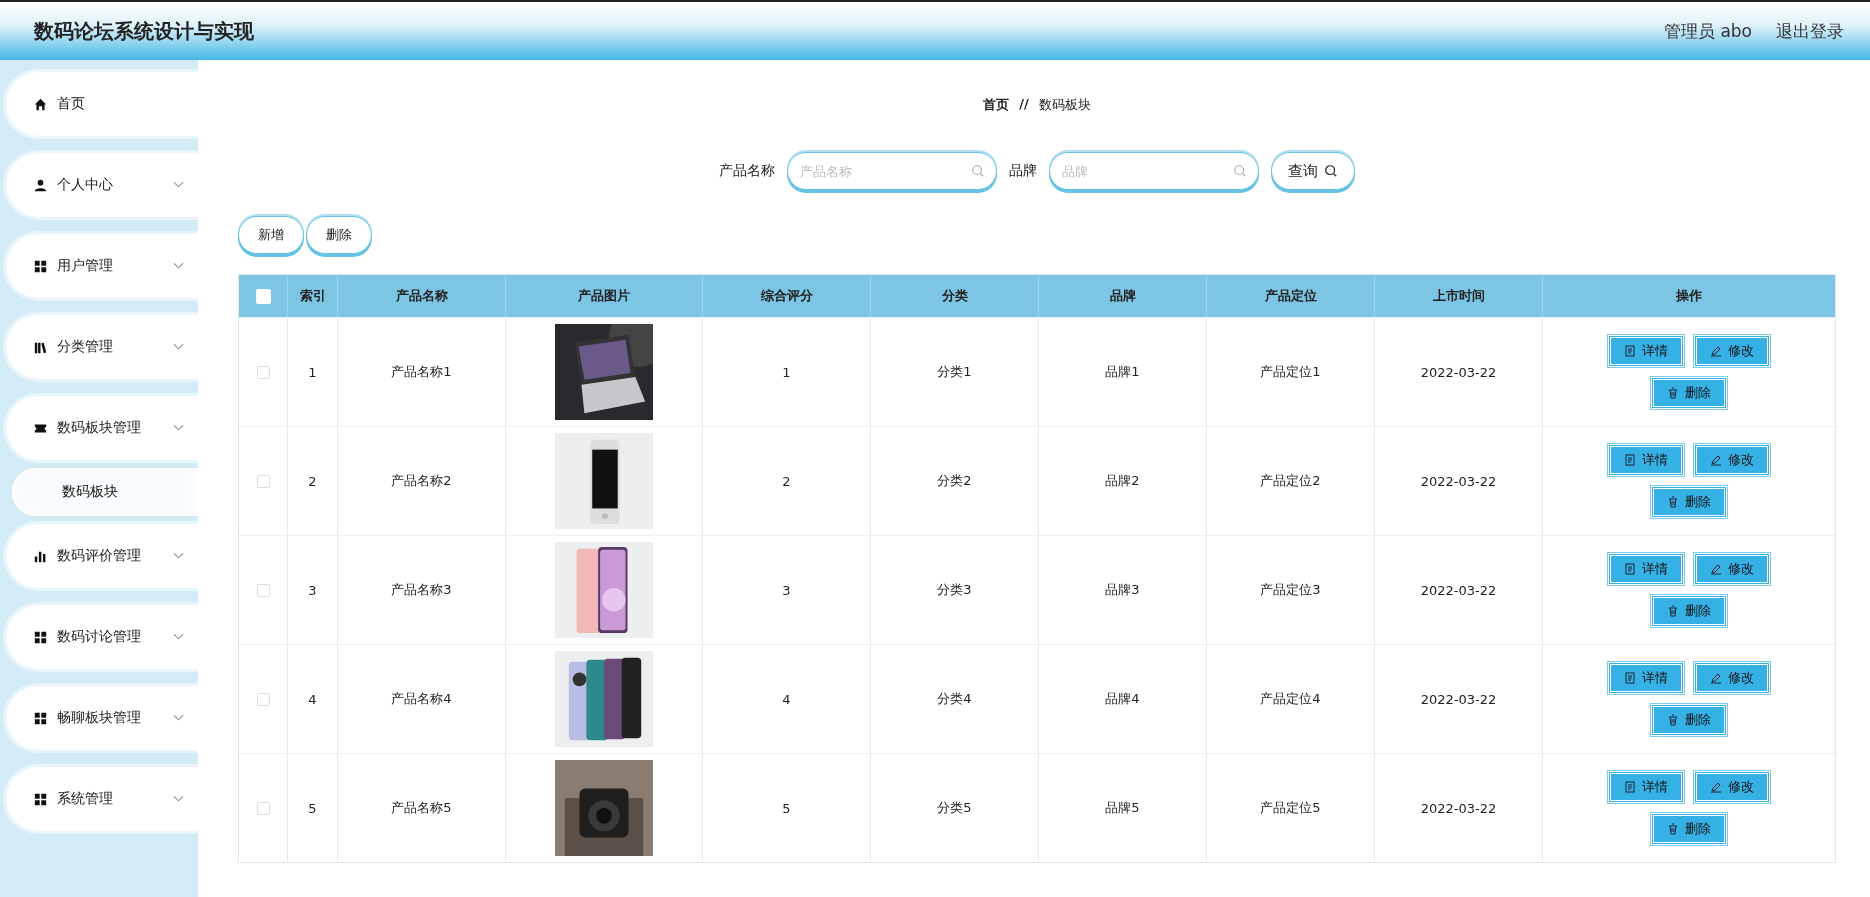 This screenshot has width=1870, height=897. Describe the element at coordinates (747, 171) in the screenshot. I see `field-label: 产品名称` at that location.